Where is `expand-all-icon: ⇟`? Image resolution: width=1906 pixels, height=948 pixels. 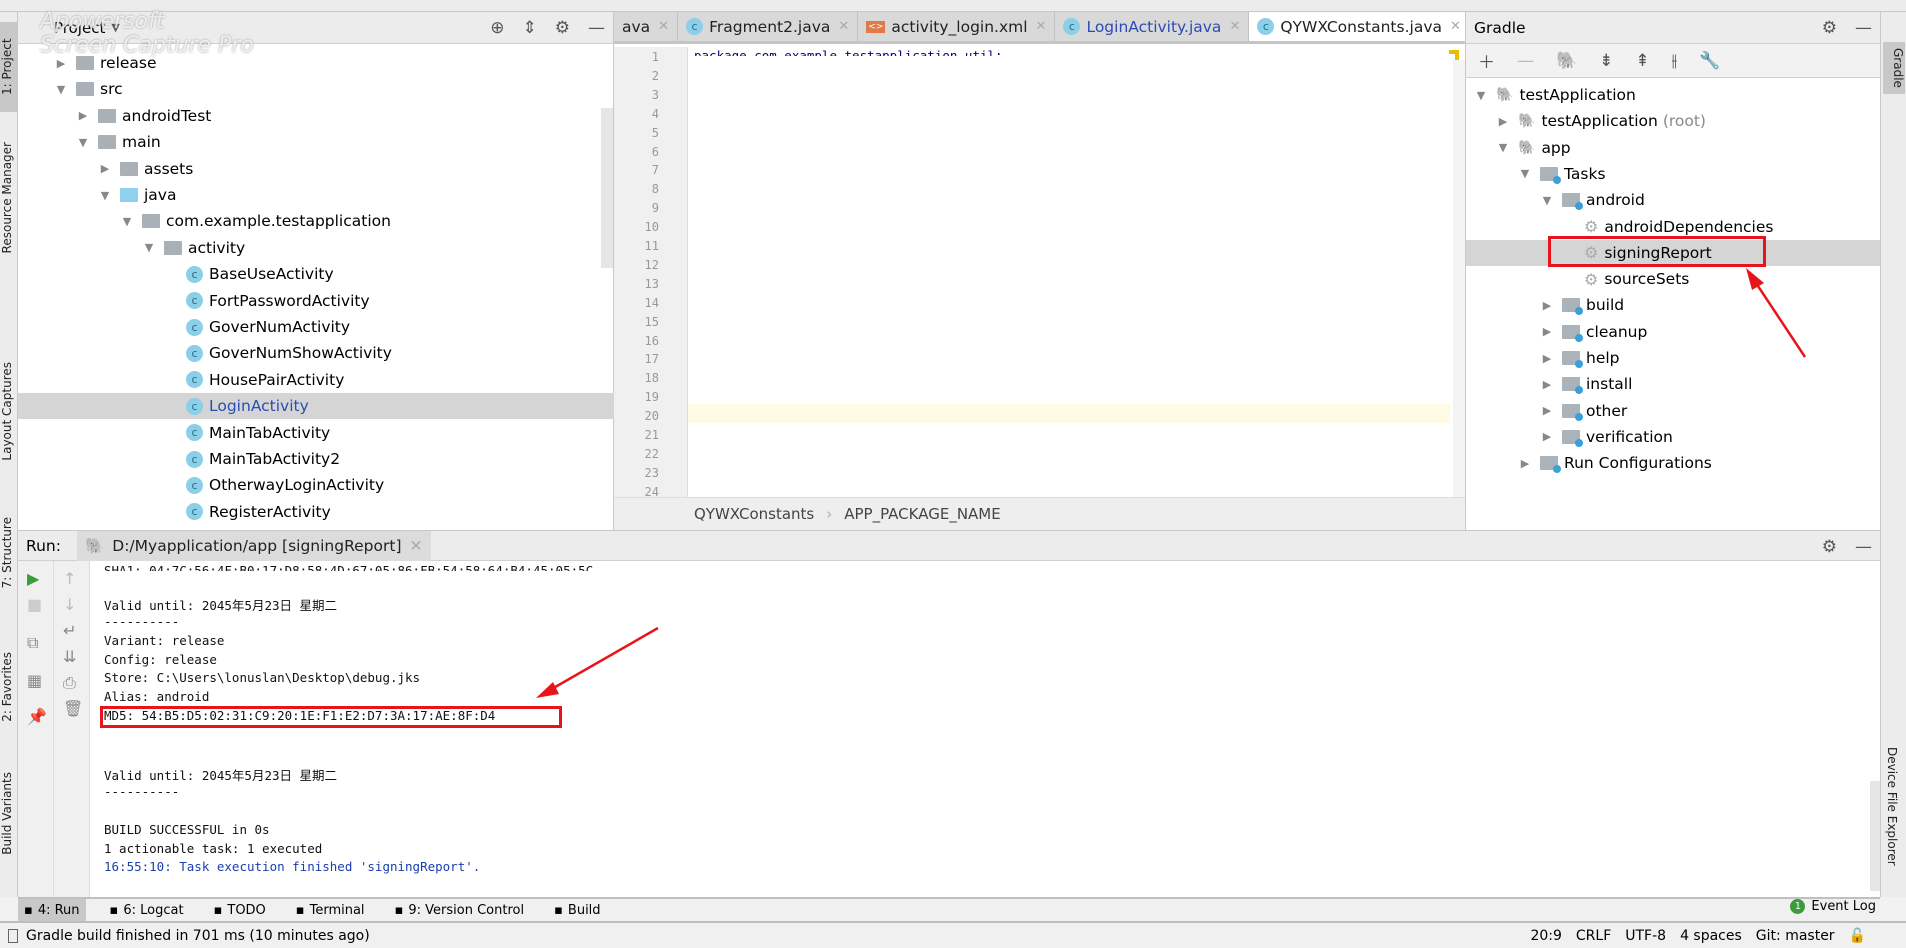
expand-all-icon: ⇟ is located at coordinates (1606, 61).